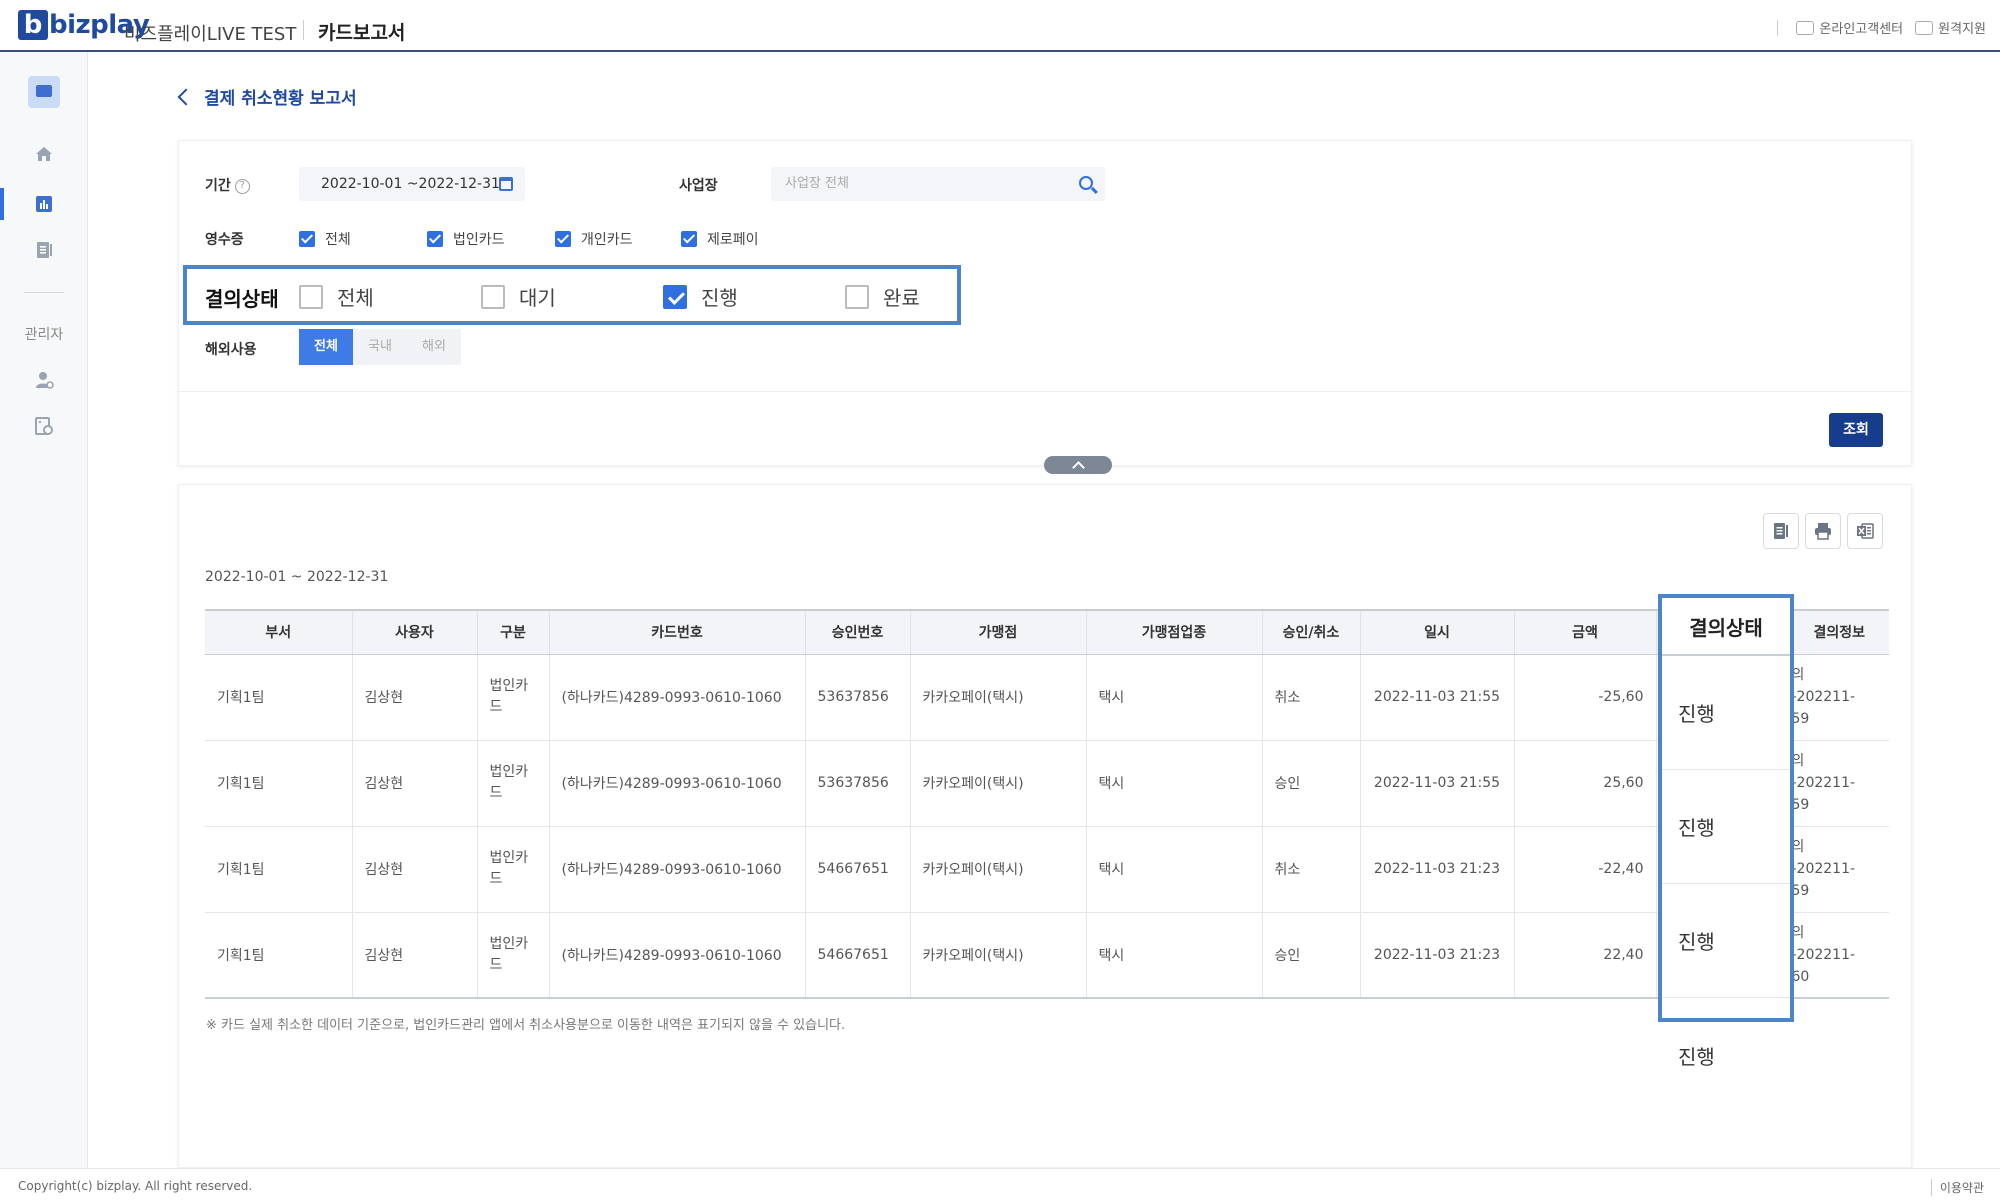 The image size is (2000, 1201). I want to click on excel-icon, so click(1865, 531).